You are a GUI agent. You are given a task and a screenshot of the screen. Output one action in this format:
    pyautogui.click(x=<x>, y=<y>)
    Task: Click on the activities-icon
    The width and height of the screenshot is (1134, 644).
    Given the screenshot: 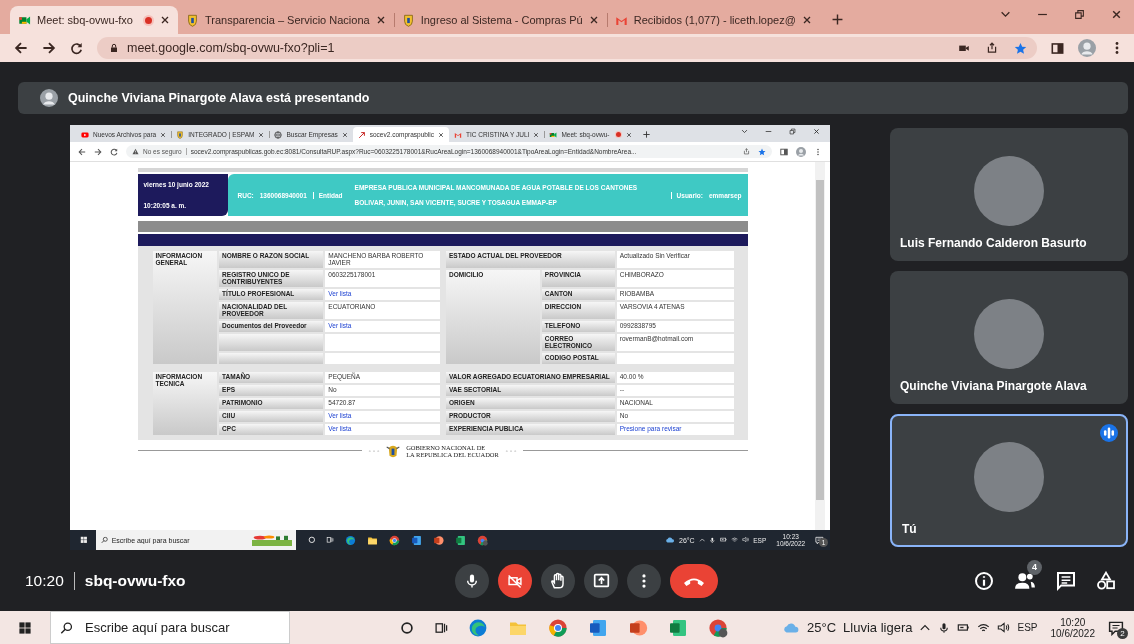 What is the action you would take?
    pyautogui.click(x=1106, y=580)
    